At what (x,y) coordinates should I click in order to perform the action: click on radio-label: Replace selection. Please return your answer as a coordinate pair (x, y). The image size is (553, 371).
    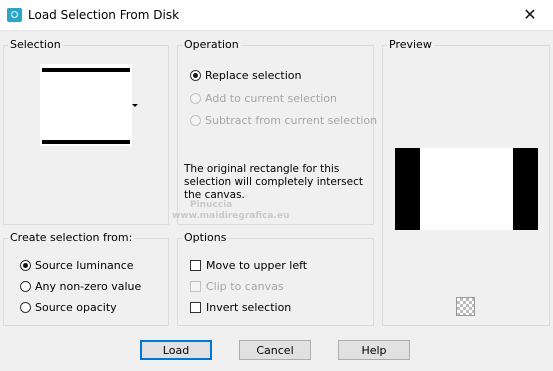
    Looking at the image, I should click on (253, 75).